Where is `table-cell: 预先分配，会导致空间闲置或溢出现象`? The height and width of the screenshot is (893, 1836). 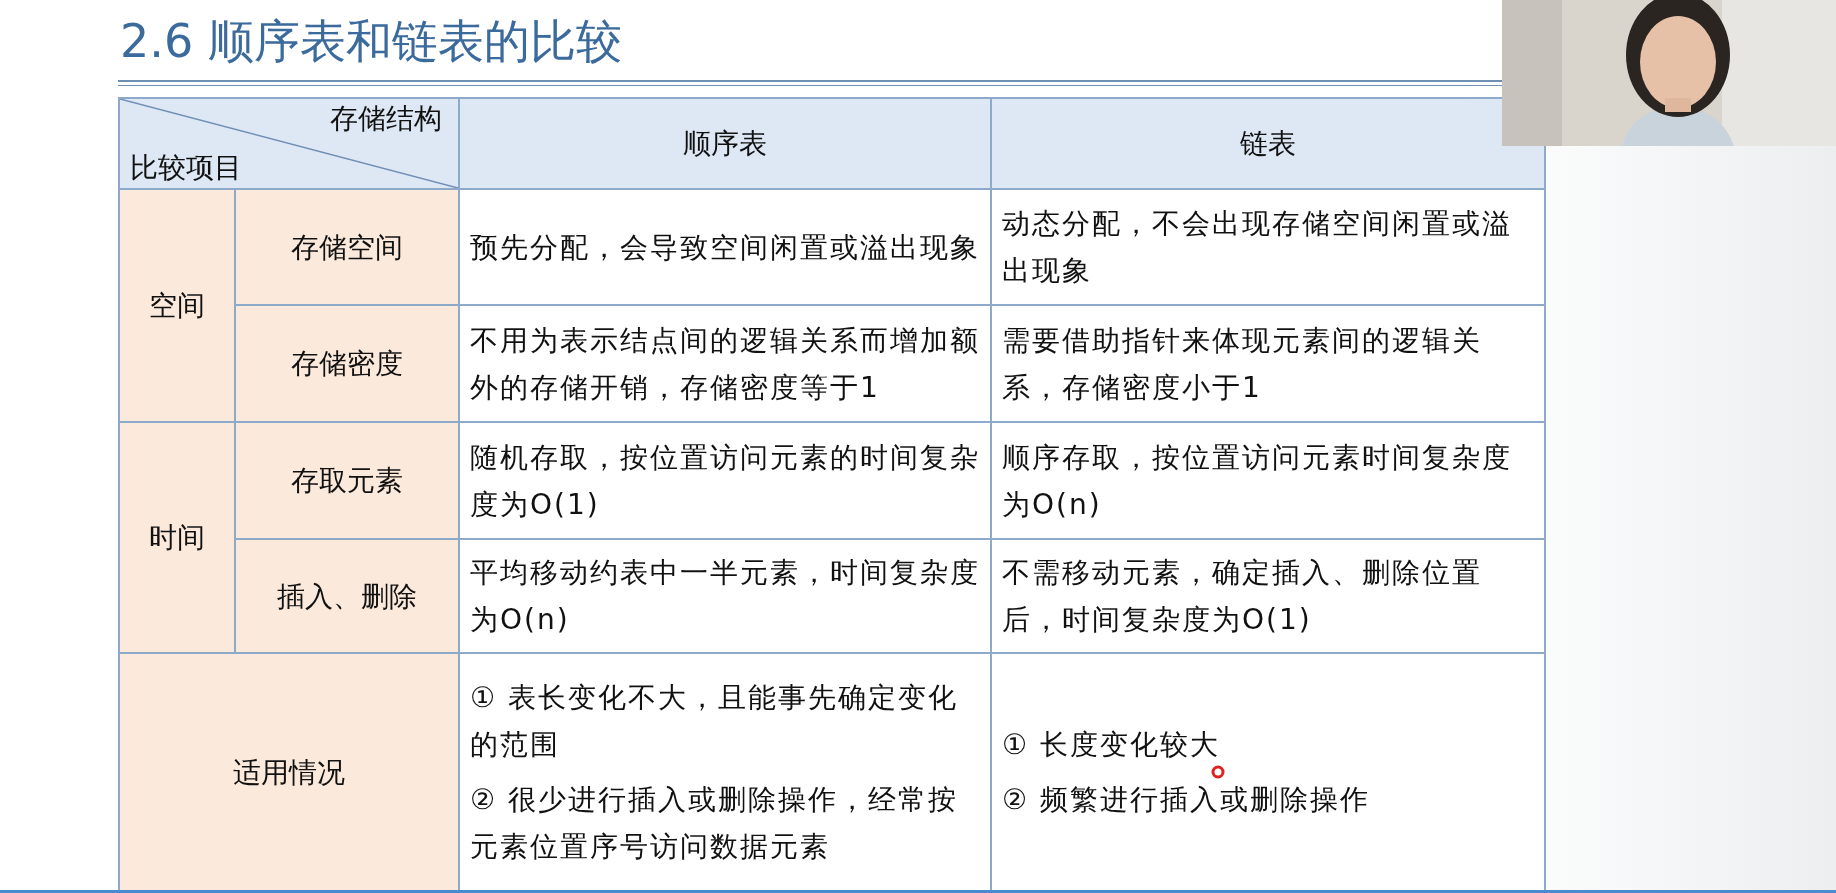 table-cell: 预先分配，会导致空间闲置或溢出现象 is located at coordinates (725, 247).